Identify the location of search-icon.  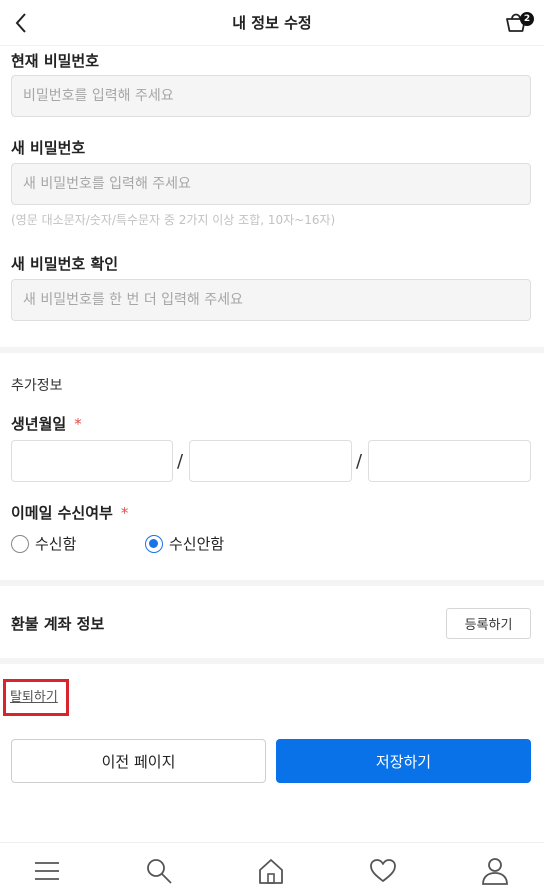
(159, 871).